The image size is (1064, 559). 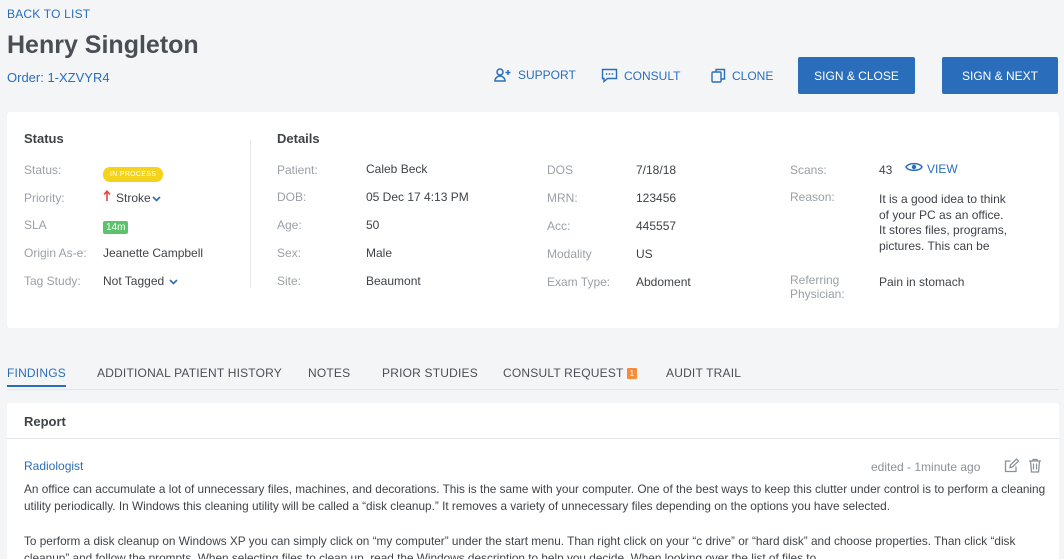 I want to click on sign-close-button: SIGN & CLOSE, so click(x=856, y=75).